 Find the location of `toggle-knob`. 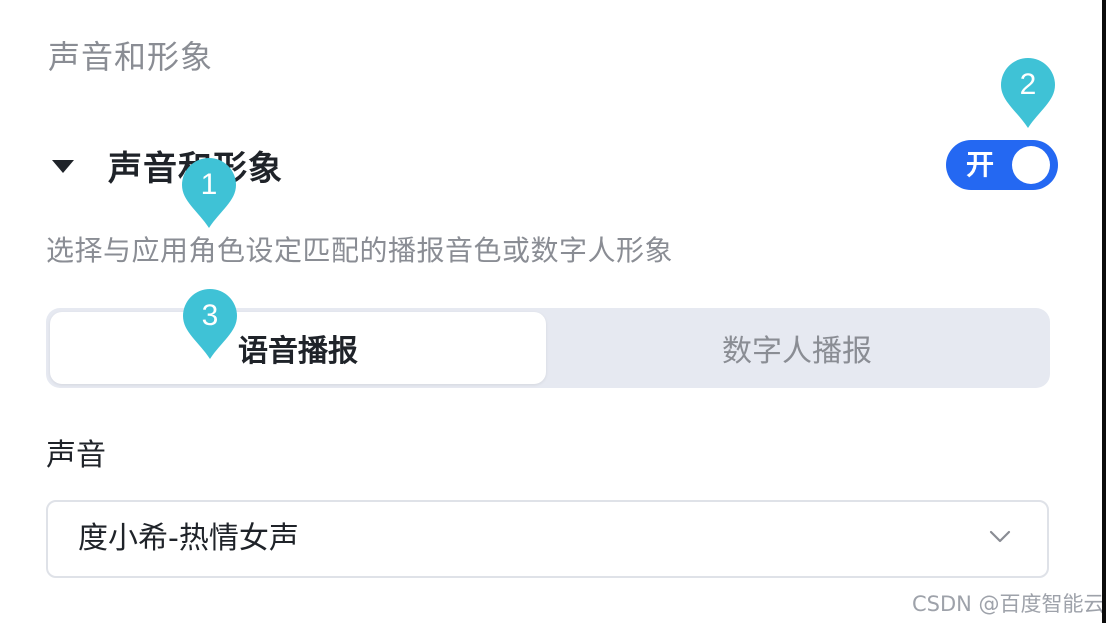

toggle-knob is located at coordinates (1031, 165).